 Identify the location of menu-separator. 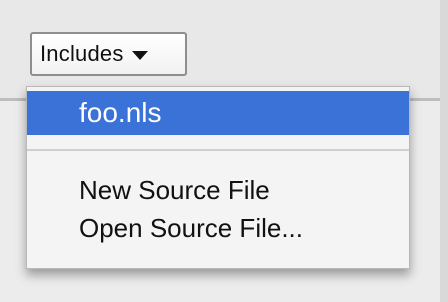
(218, 150).